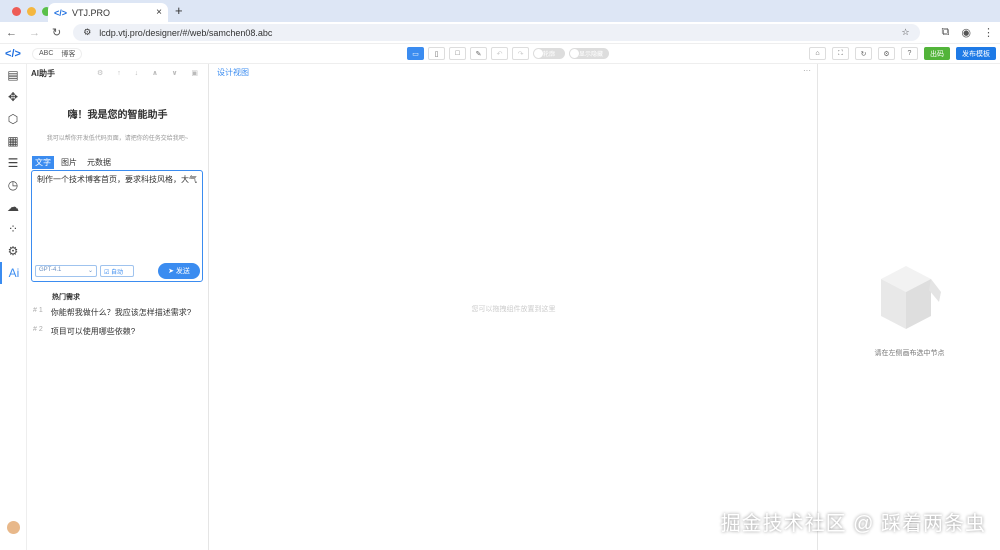 The height and width of the screenshot is (550, 1000). I want to click on settings-icon: ⚙, so click(886, 53).